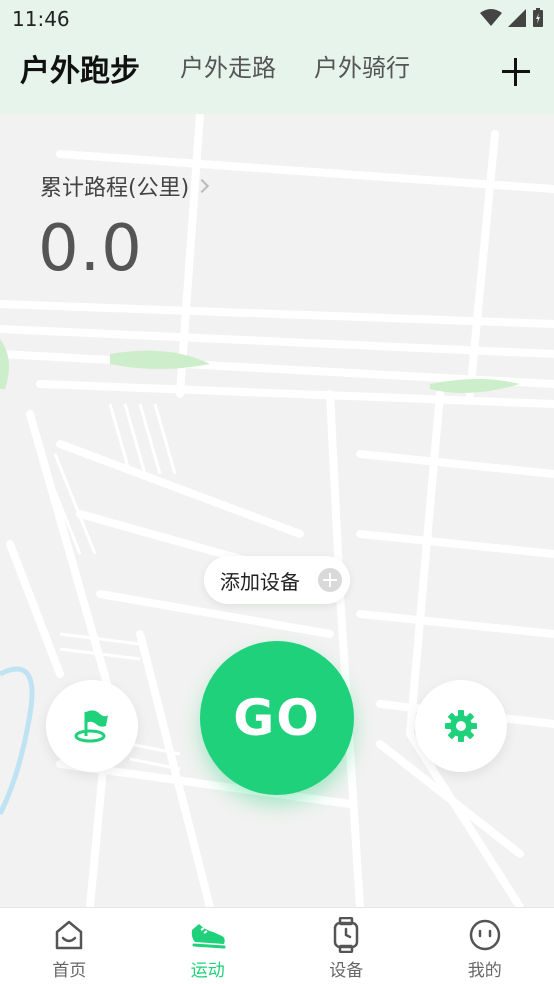  I want to click on gear-icon, so click(461, 726).